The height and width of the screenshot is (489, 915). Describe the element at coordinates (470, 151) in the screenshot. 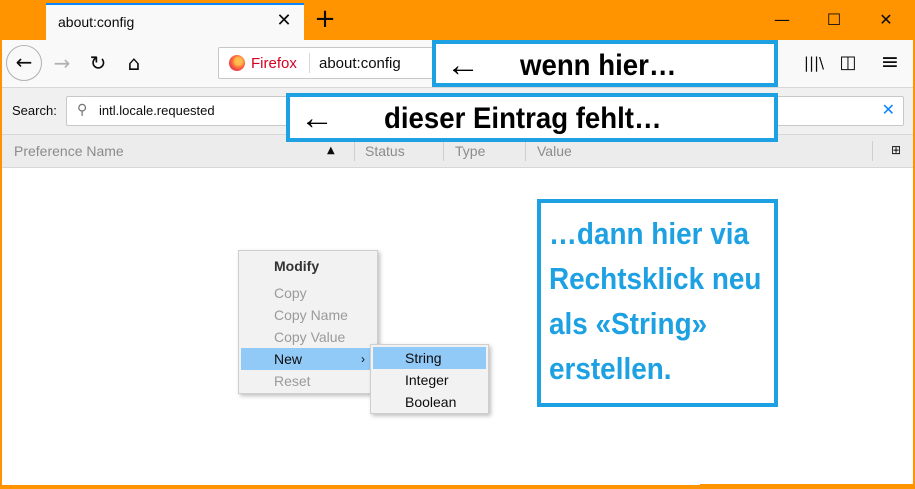

I see `column-type: Type` at that location.